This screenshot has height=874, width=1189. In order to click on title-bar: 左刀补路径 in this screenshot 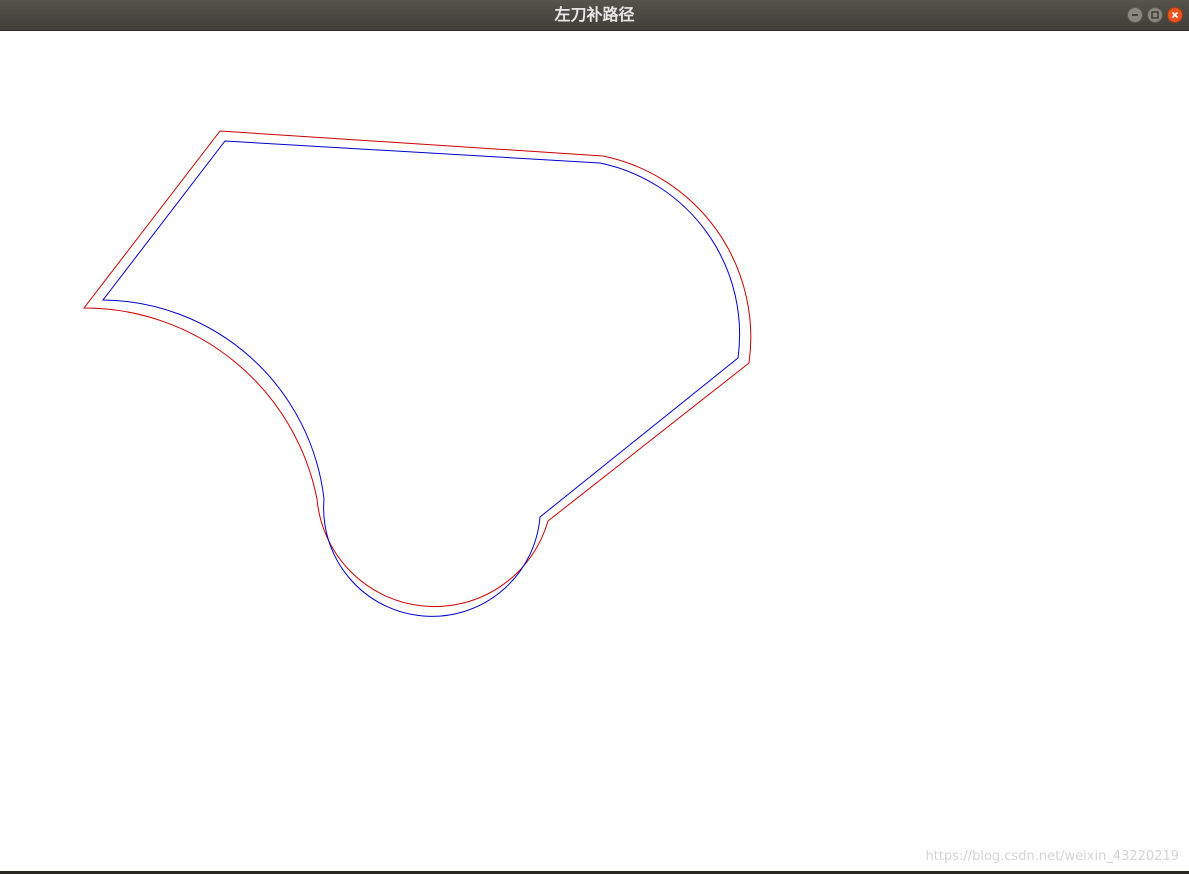, I will do `click(594, 15)`.